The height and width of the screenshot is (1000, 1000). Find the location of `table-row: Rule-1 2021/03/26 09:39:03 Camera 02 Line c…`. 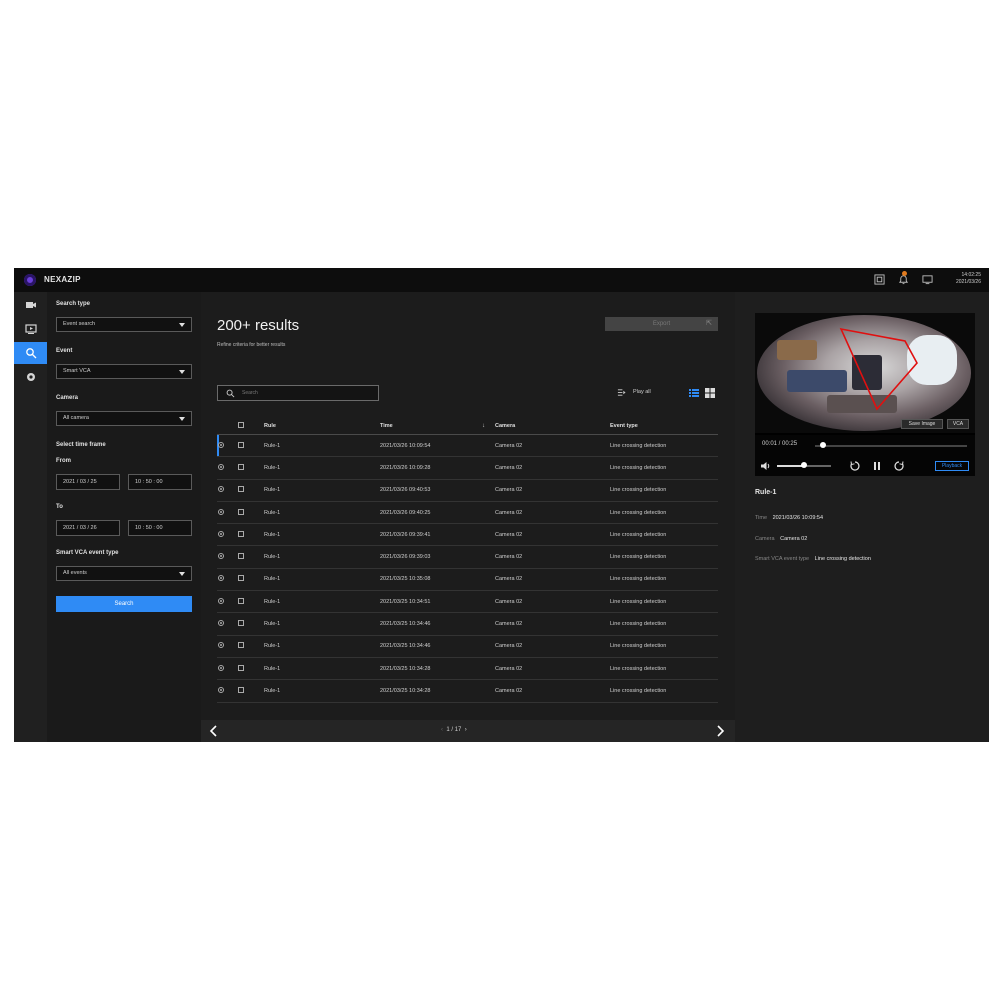

table-row: Rule-1 2021/03/26 09:39:03 Camera 02 Line c… is located at coordinates (467, 557).